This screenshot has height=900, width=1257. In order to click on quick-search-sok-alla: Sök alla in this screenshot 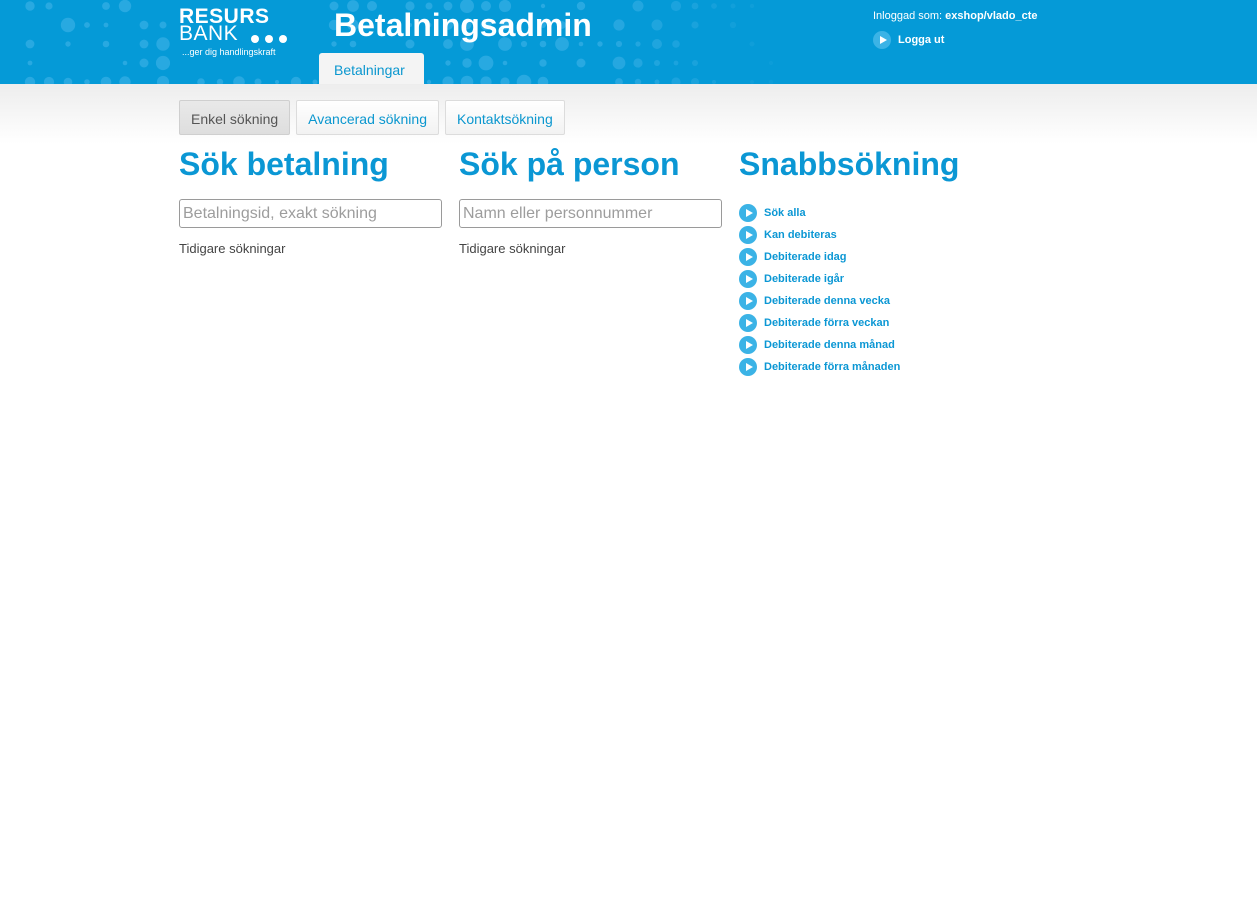, I will do `click(819, 213)`.